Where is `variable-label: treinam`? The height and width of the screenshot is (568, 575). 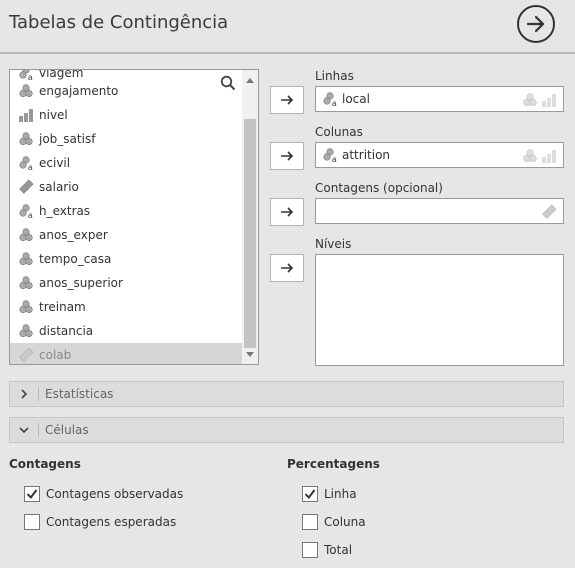 variable-label: treinam is located at coordinates (62, 307).